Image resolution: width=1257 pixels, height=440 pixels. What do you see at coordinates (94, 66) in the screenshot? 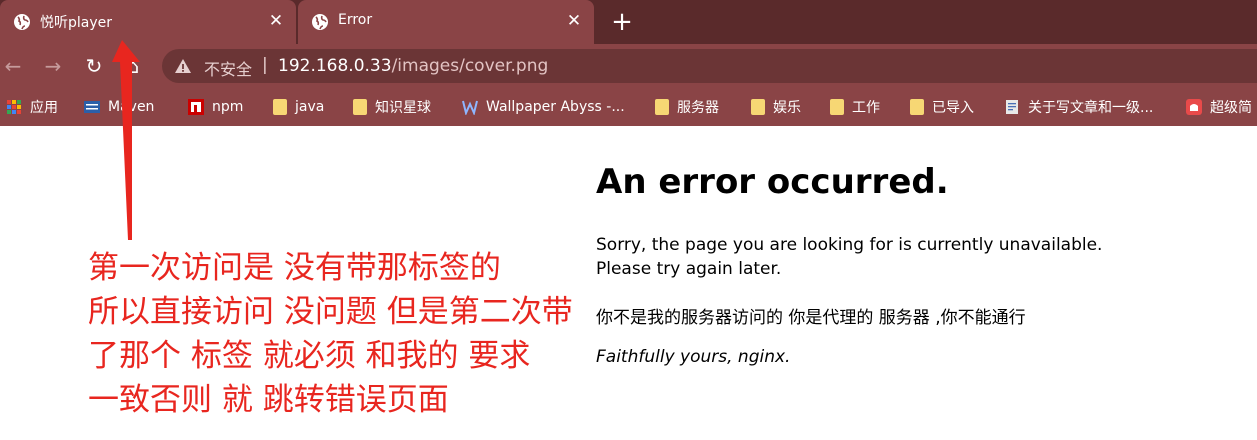
I see `reload-button: ↻` at bounding box center [94, 66].